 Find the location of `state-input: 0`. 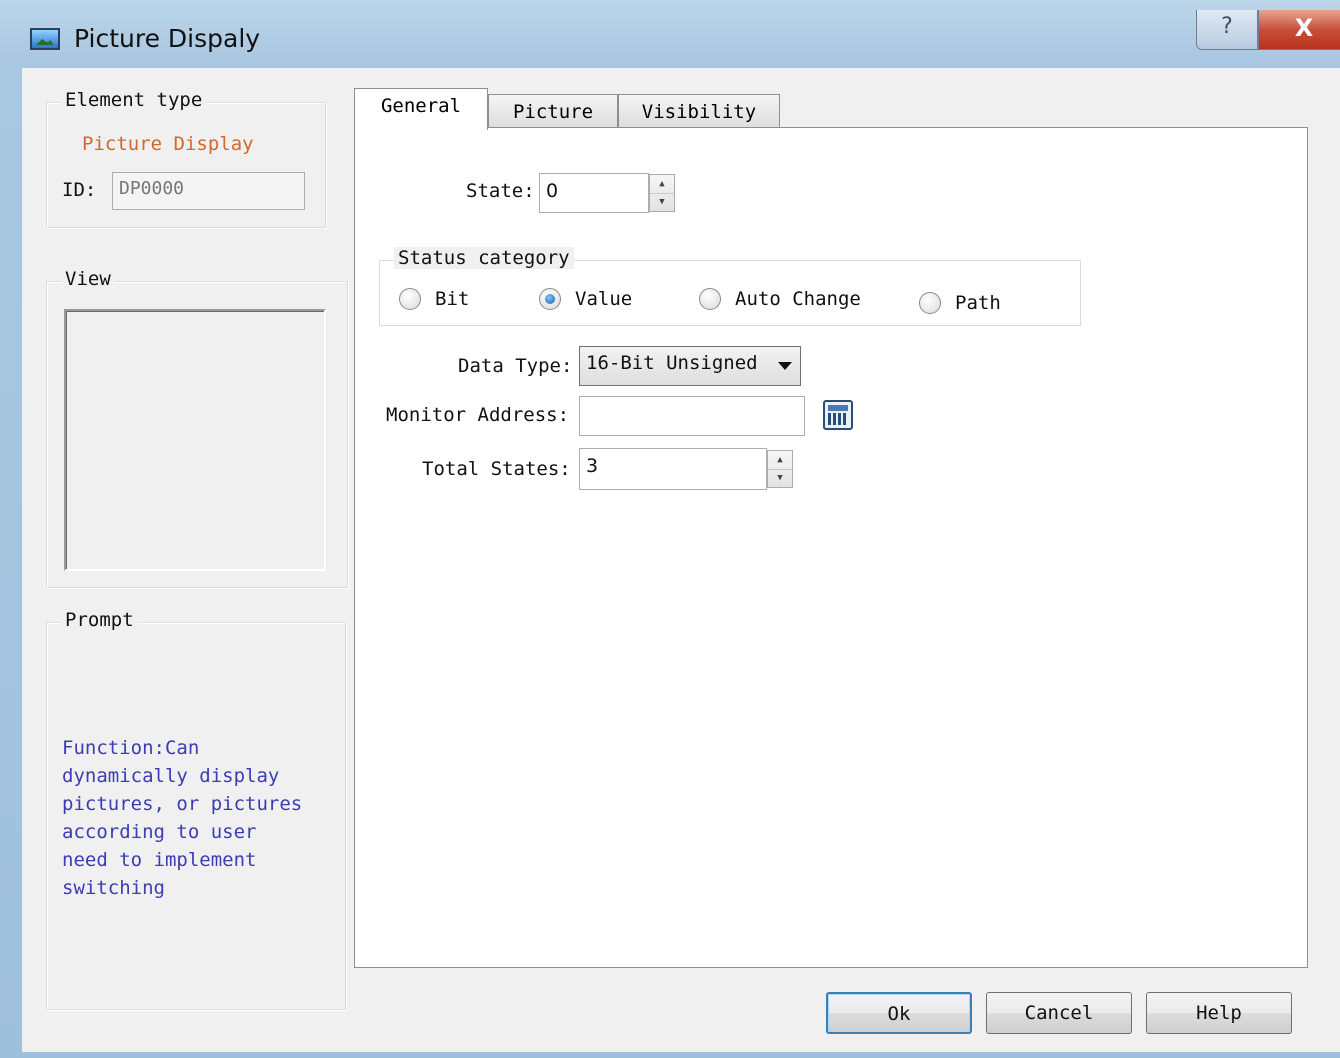

state-input: 0 is located at coordinates (594, 193).